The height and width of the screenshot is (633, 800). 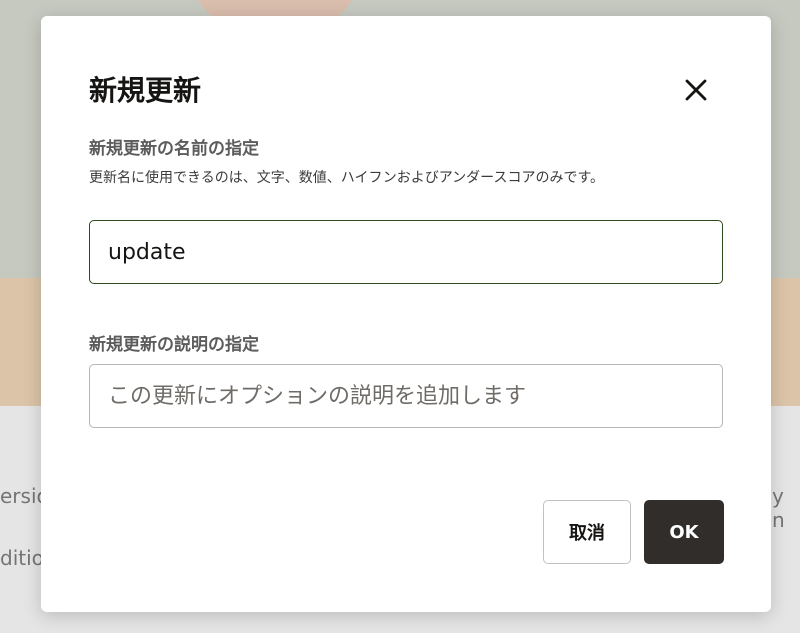 What do you see at coordinates (587, 532) in the screenshot?
I see `cancel-button: 取消` at bounding box center [587, 532].